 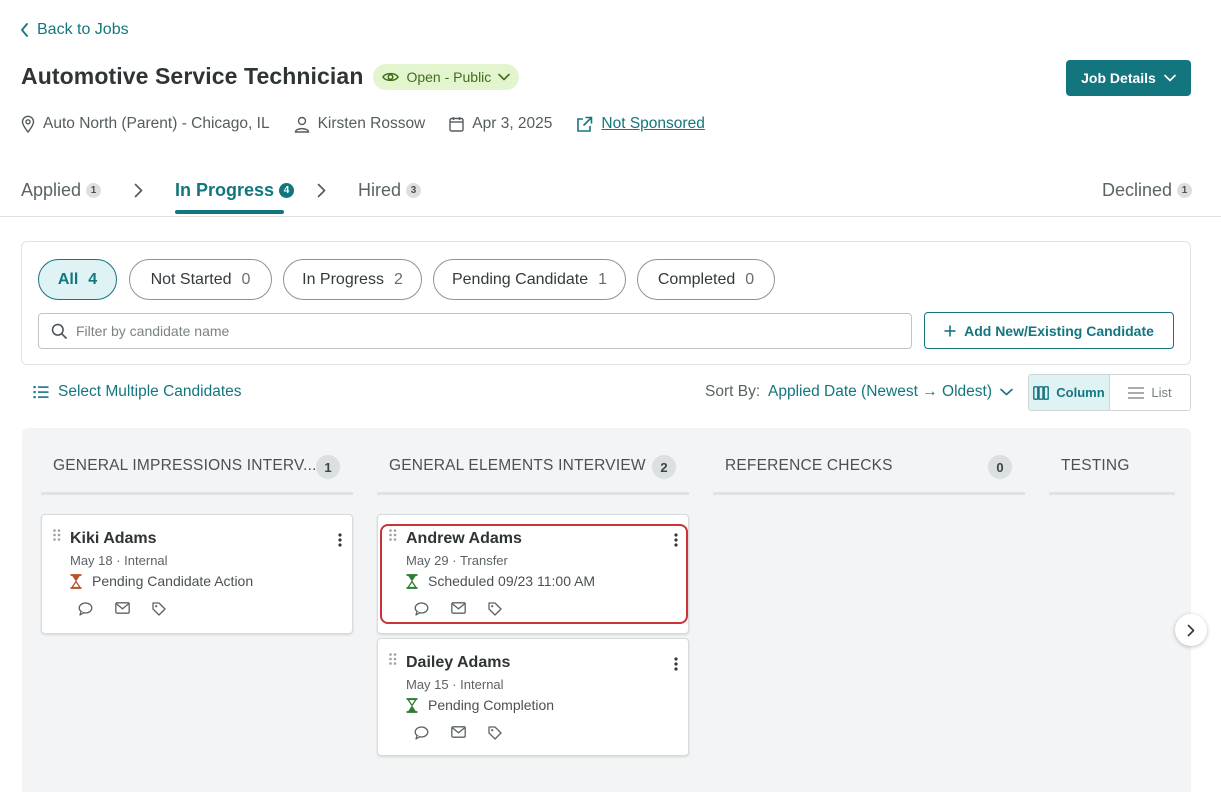 I want to click on candidate-name: Kiki Adams, so click(x=113, y=539).